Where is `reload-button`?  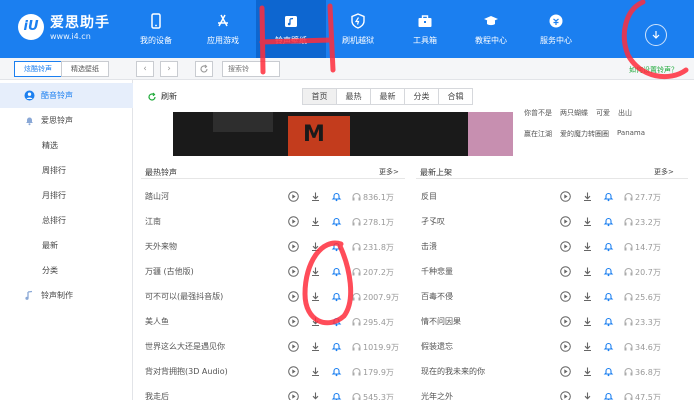 reload-button is located at coordinates (204, 69).